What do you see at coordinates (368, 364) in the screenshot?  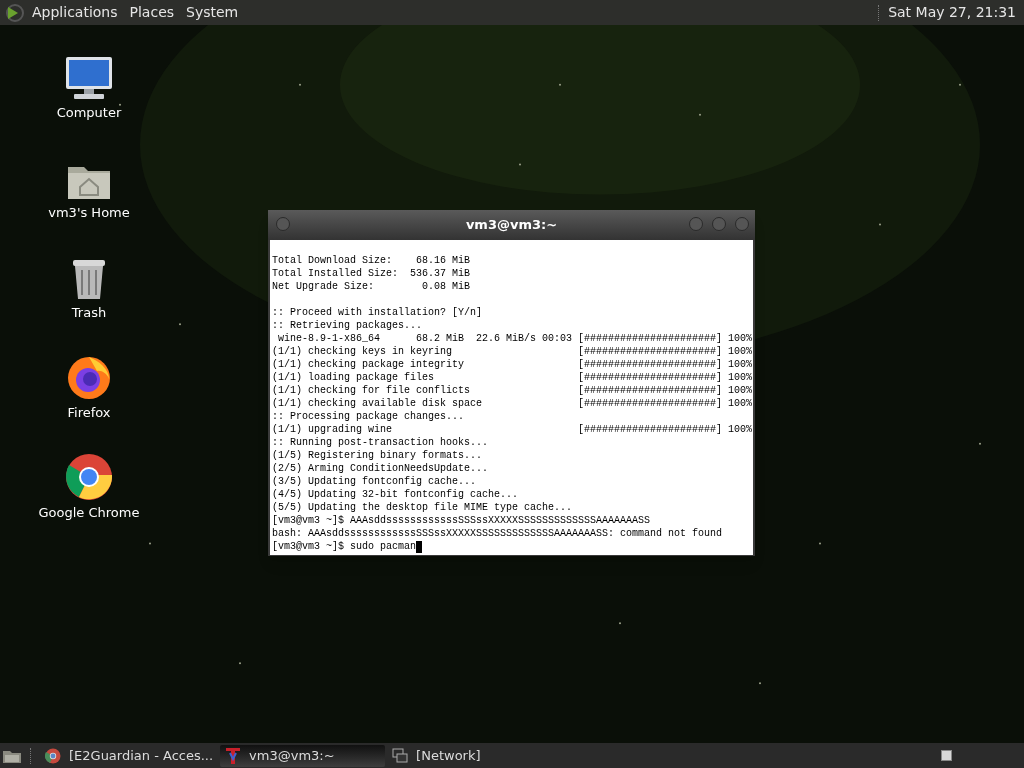 I see `terminal-line: (1/1) checking package integrity` at bounding box center [368, 364].